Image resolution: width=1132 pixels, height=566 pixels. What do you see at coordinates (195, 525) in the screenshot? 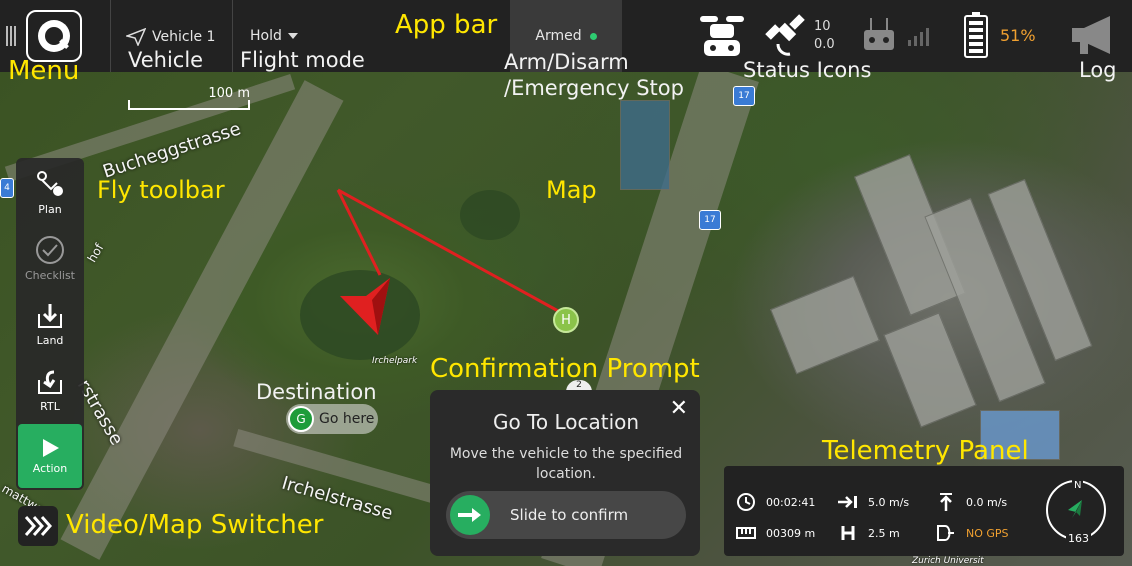
I see `annotation-video-map-switcher: Video/Map Switcher` at bounding box center [195, 525].